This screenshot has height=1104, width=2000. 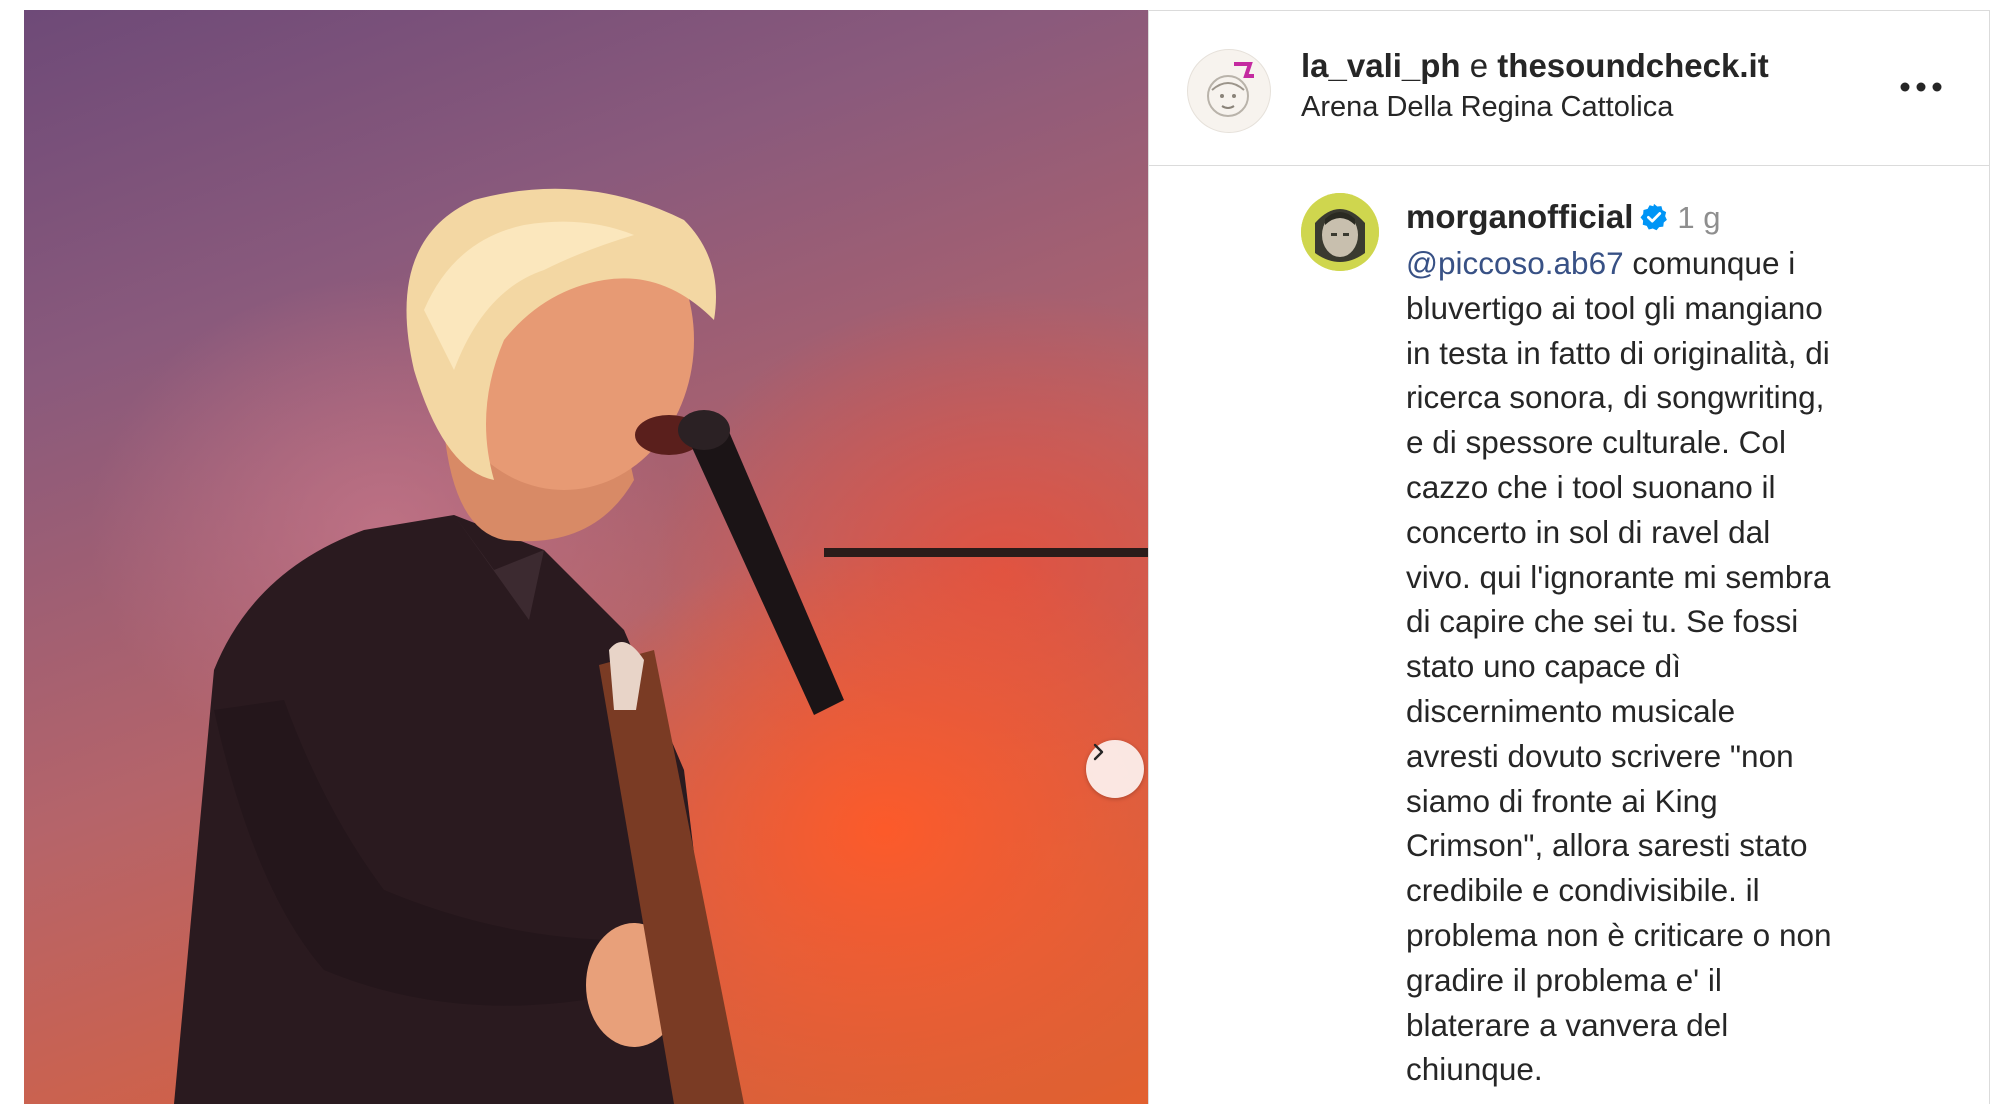 What do you see at coordinates (986, 552) in the screenshot?
I see `mic-stand-arm` at bounding box center [986, 552].